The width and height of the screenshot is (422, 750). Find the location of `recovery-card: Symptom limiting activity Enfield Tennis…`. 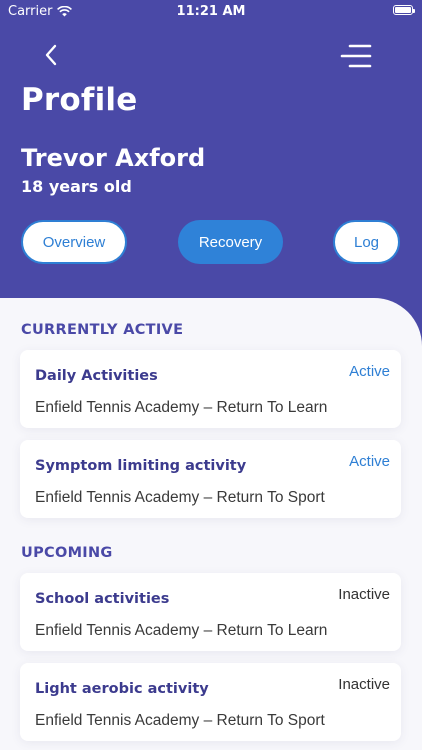

recovery-card: Symptom limiting activity Enfield Tennis… is located at coordinates (210, 479).